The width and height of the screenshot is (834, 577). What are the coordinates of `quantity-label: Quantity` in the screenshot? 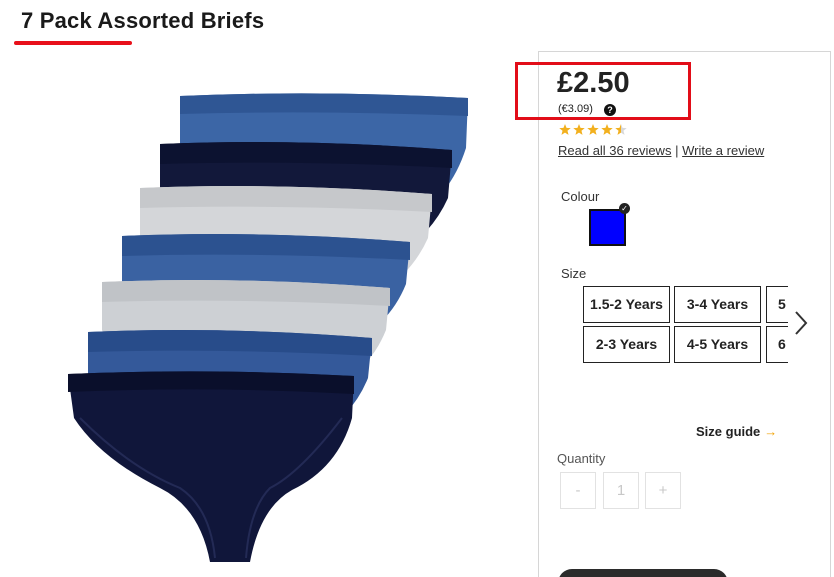 It's located at (581, 458).